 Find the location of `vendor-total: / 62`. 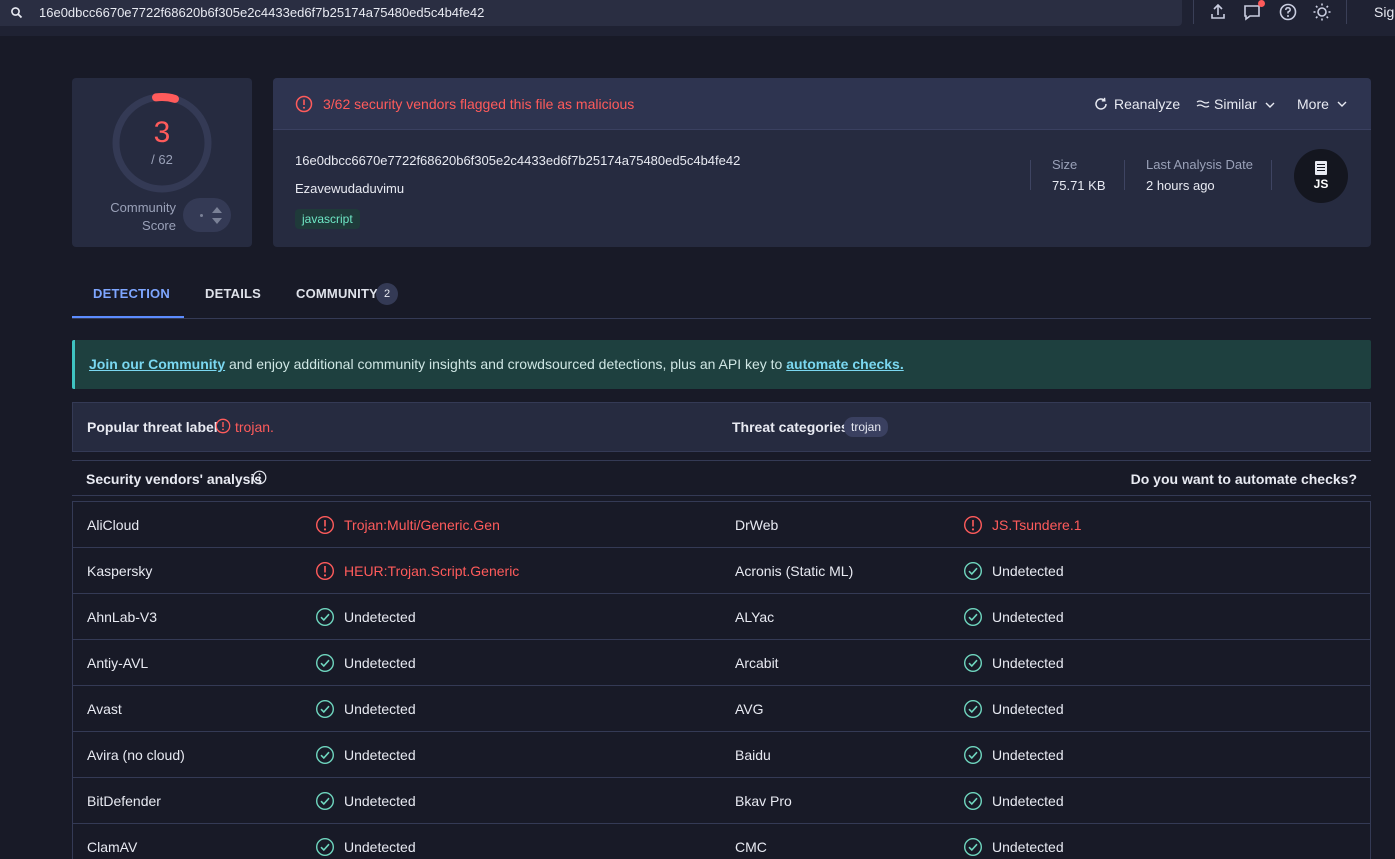

vendor-total: / 62 is located at coordinates (162, 159).